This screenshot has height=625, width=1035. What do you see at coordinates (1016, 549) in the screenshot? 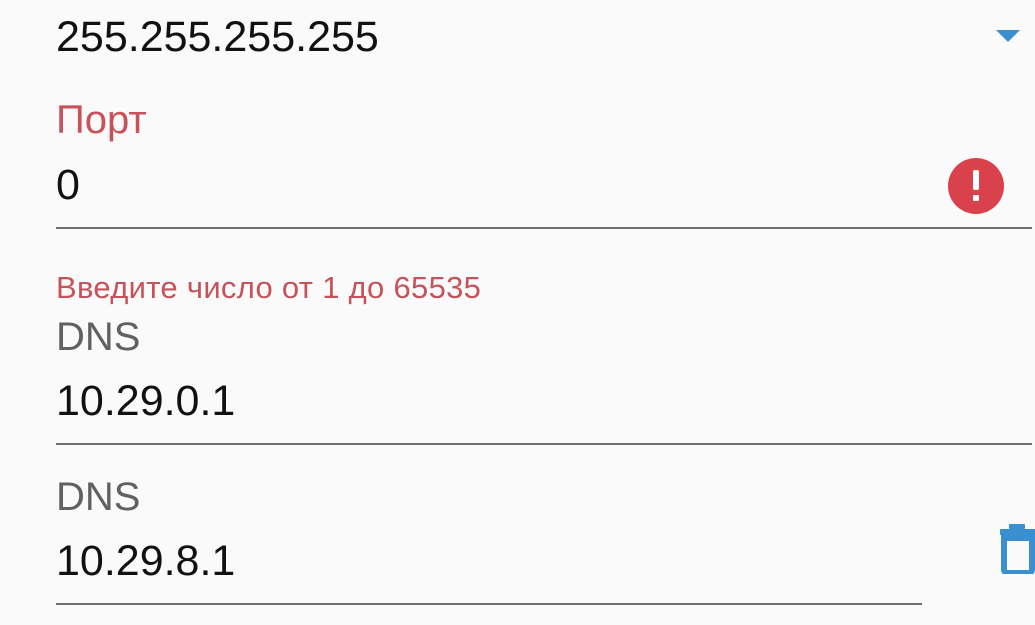
I see `trash-icon` at bounding box center [1016, 549].